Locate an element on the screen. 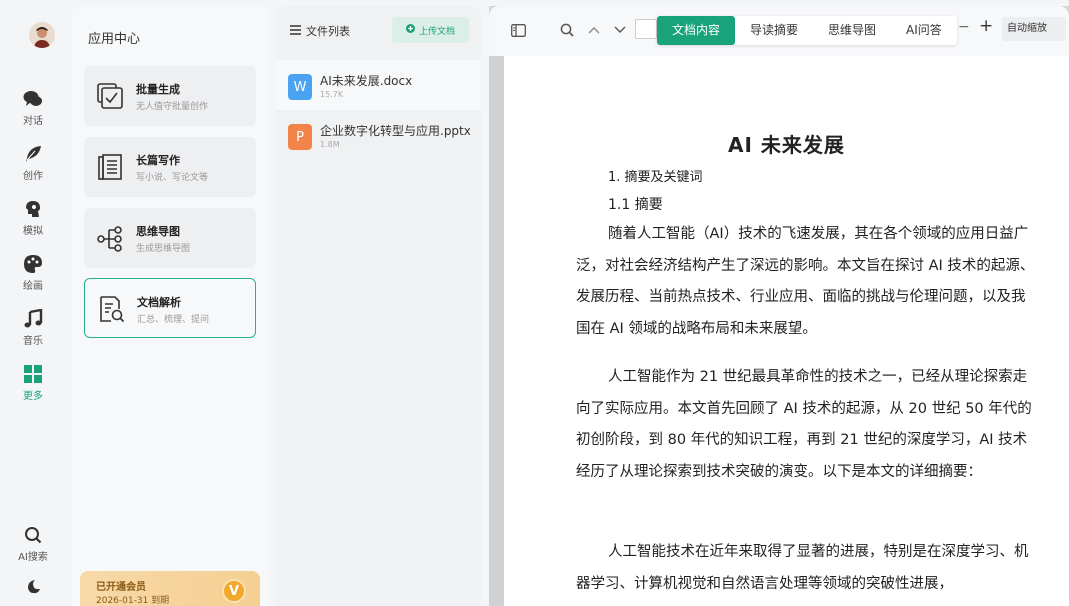  file-name: AI未来发展.docx is located at coordinates (366, 81).